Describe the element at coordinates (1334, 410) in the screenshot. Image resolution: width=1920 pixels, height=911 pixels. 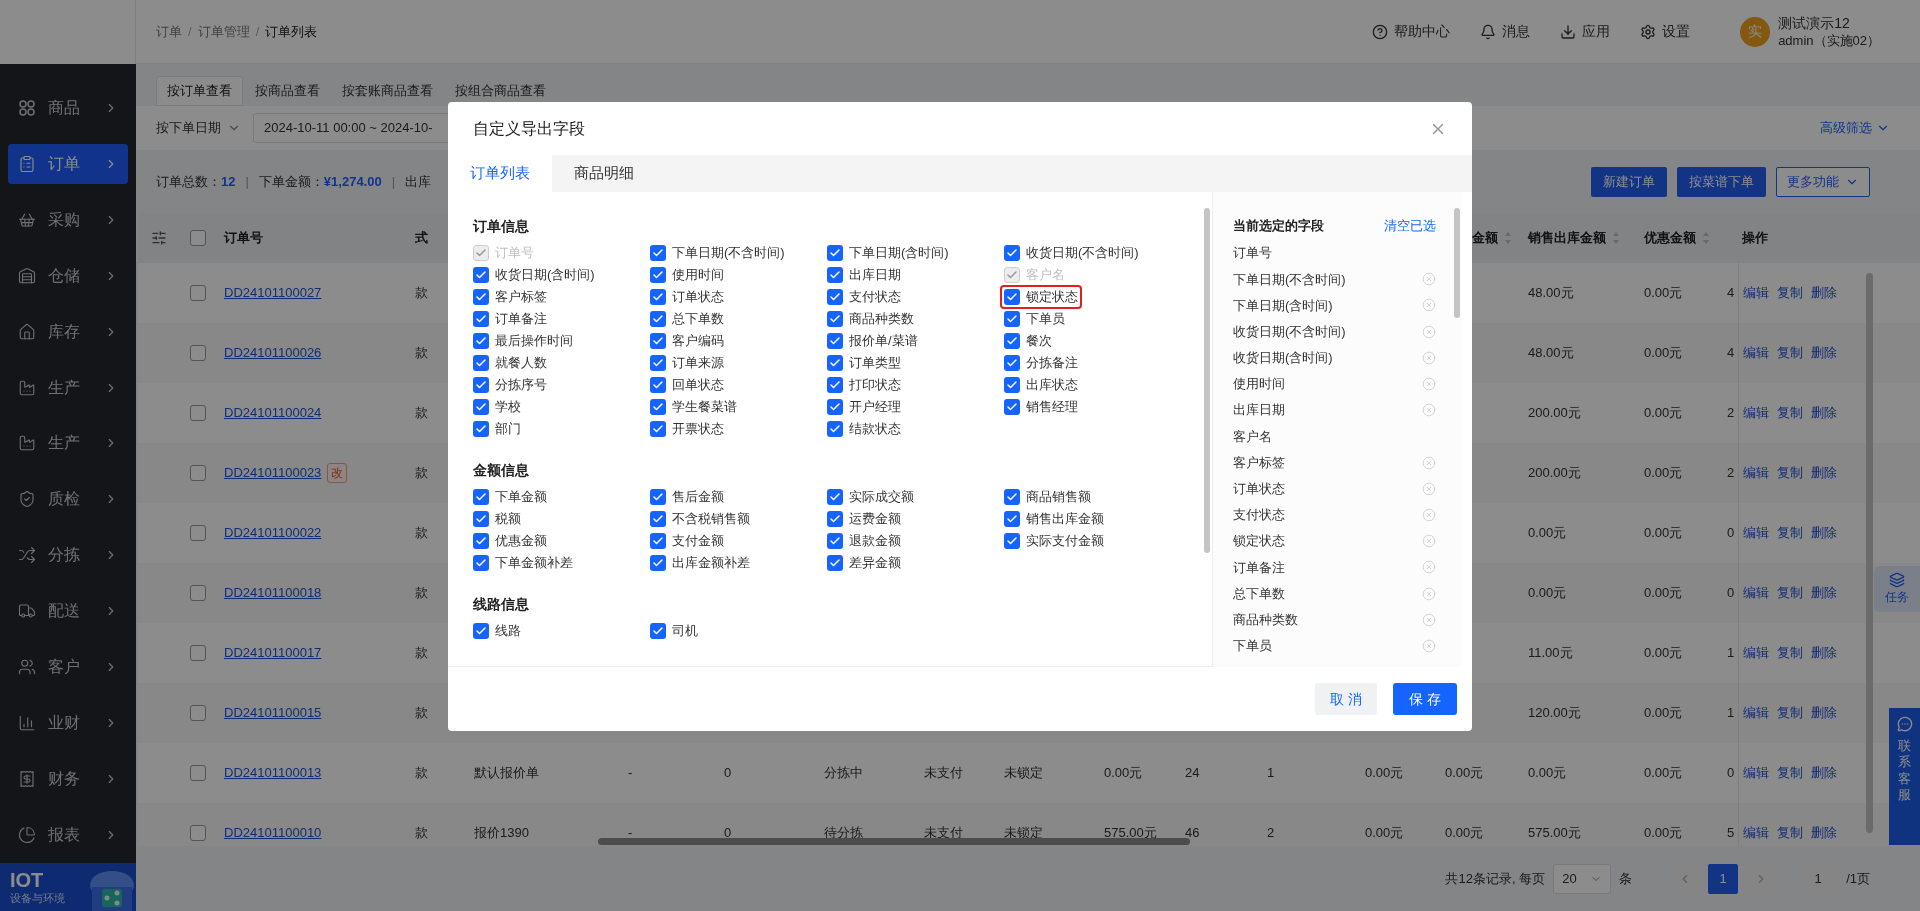
I see `selected-field: 出库日期` at that location.